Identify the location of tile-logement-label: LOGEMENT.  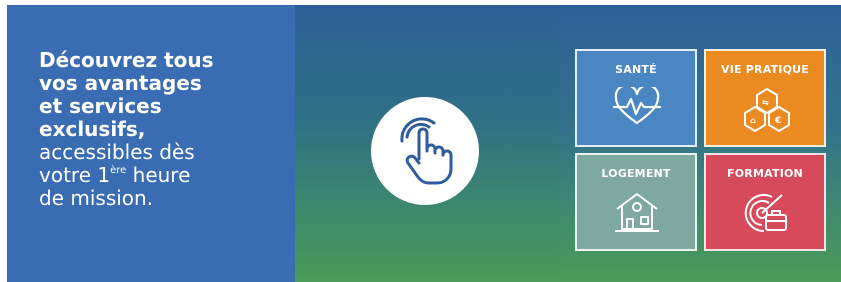
(636, 173).